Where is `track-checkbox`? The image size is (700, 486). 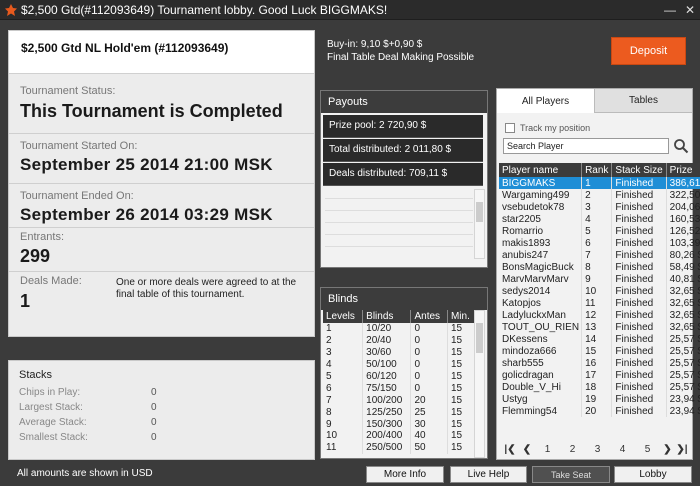
track-checkbox is located at coordinates (510, 128).